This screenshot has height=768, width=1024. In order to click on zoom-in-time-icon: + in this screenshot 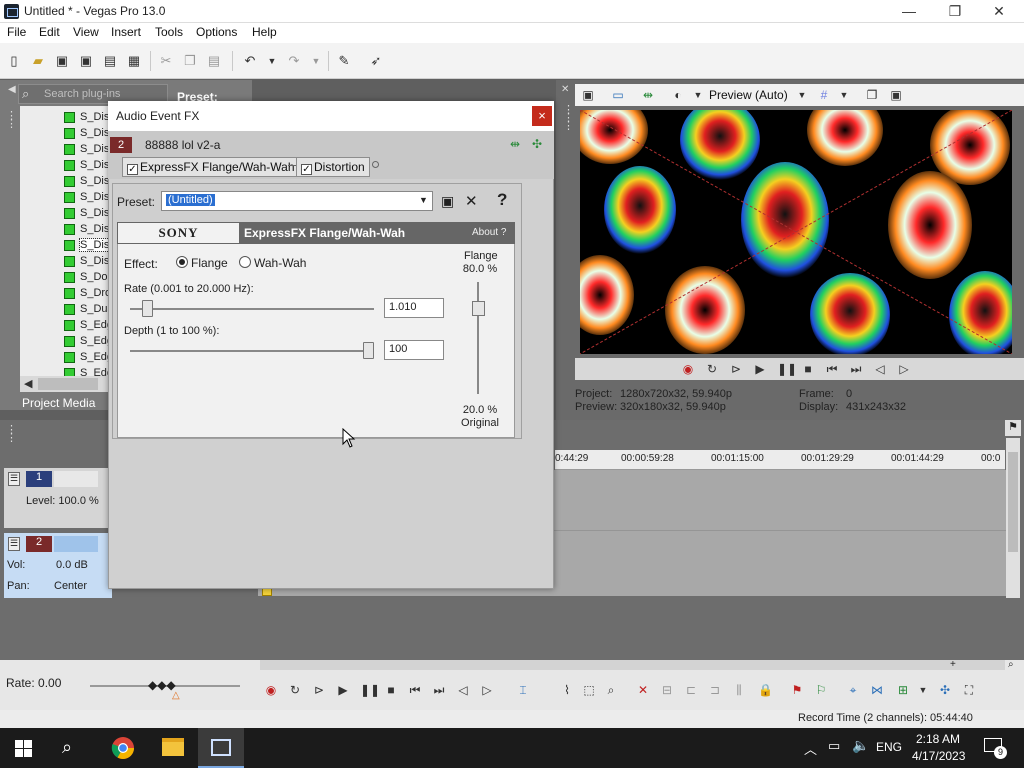, I will do `click(953, 664)`.